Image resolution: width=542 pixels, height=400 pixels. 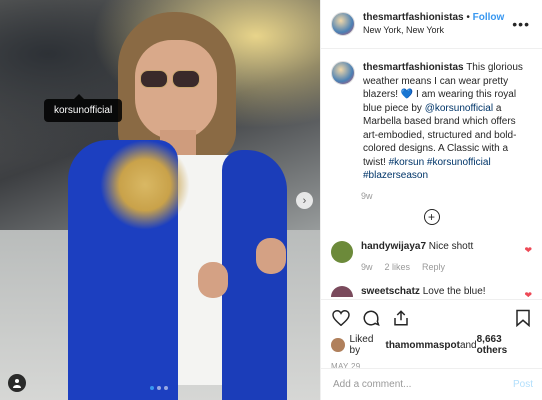 What do you see at coordinates (413, 17) in the screenshot?
I see `header-username: thesmartfashionistas` at bounding box center [413, 17].